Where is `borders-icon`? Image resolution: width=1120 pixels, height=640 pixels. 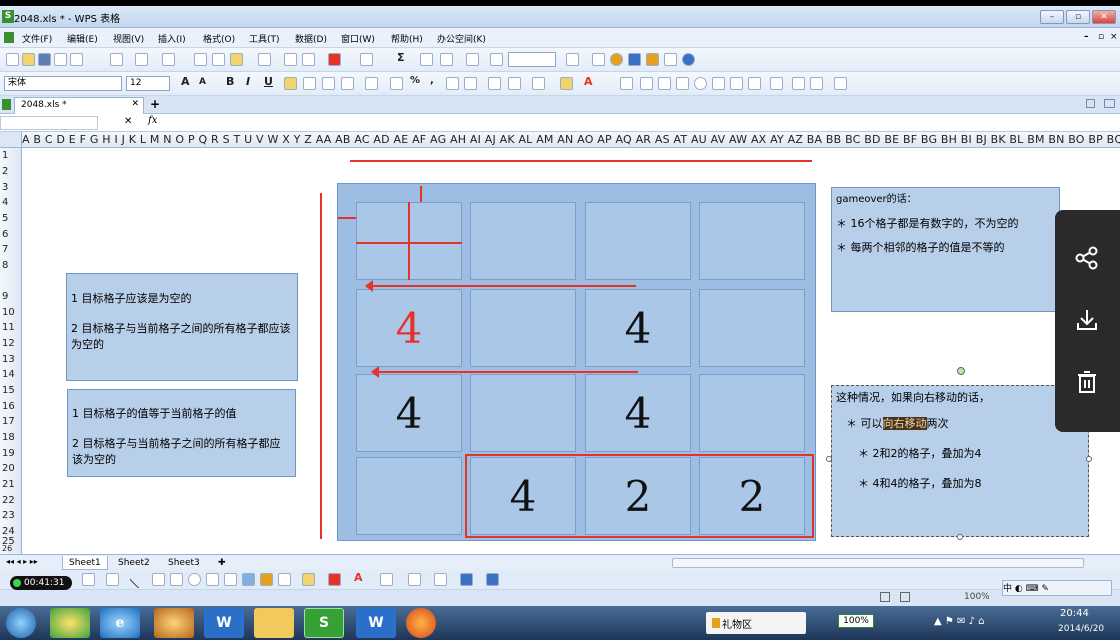 borders-icon is located at coordinates (538, 83).